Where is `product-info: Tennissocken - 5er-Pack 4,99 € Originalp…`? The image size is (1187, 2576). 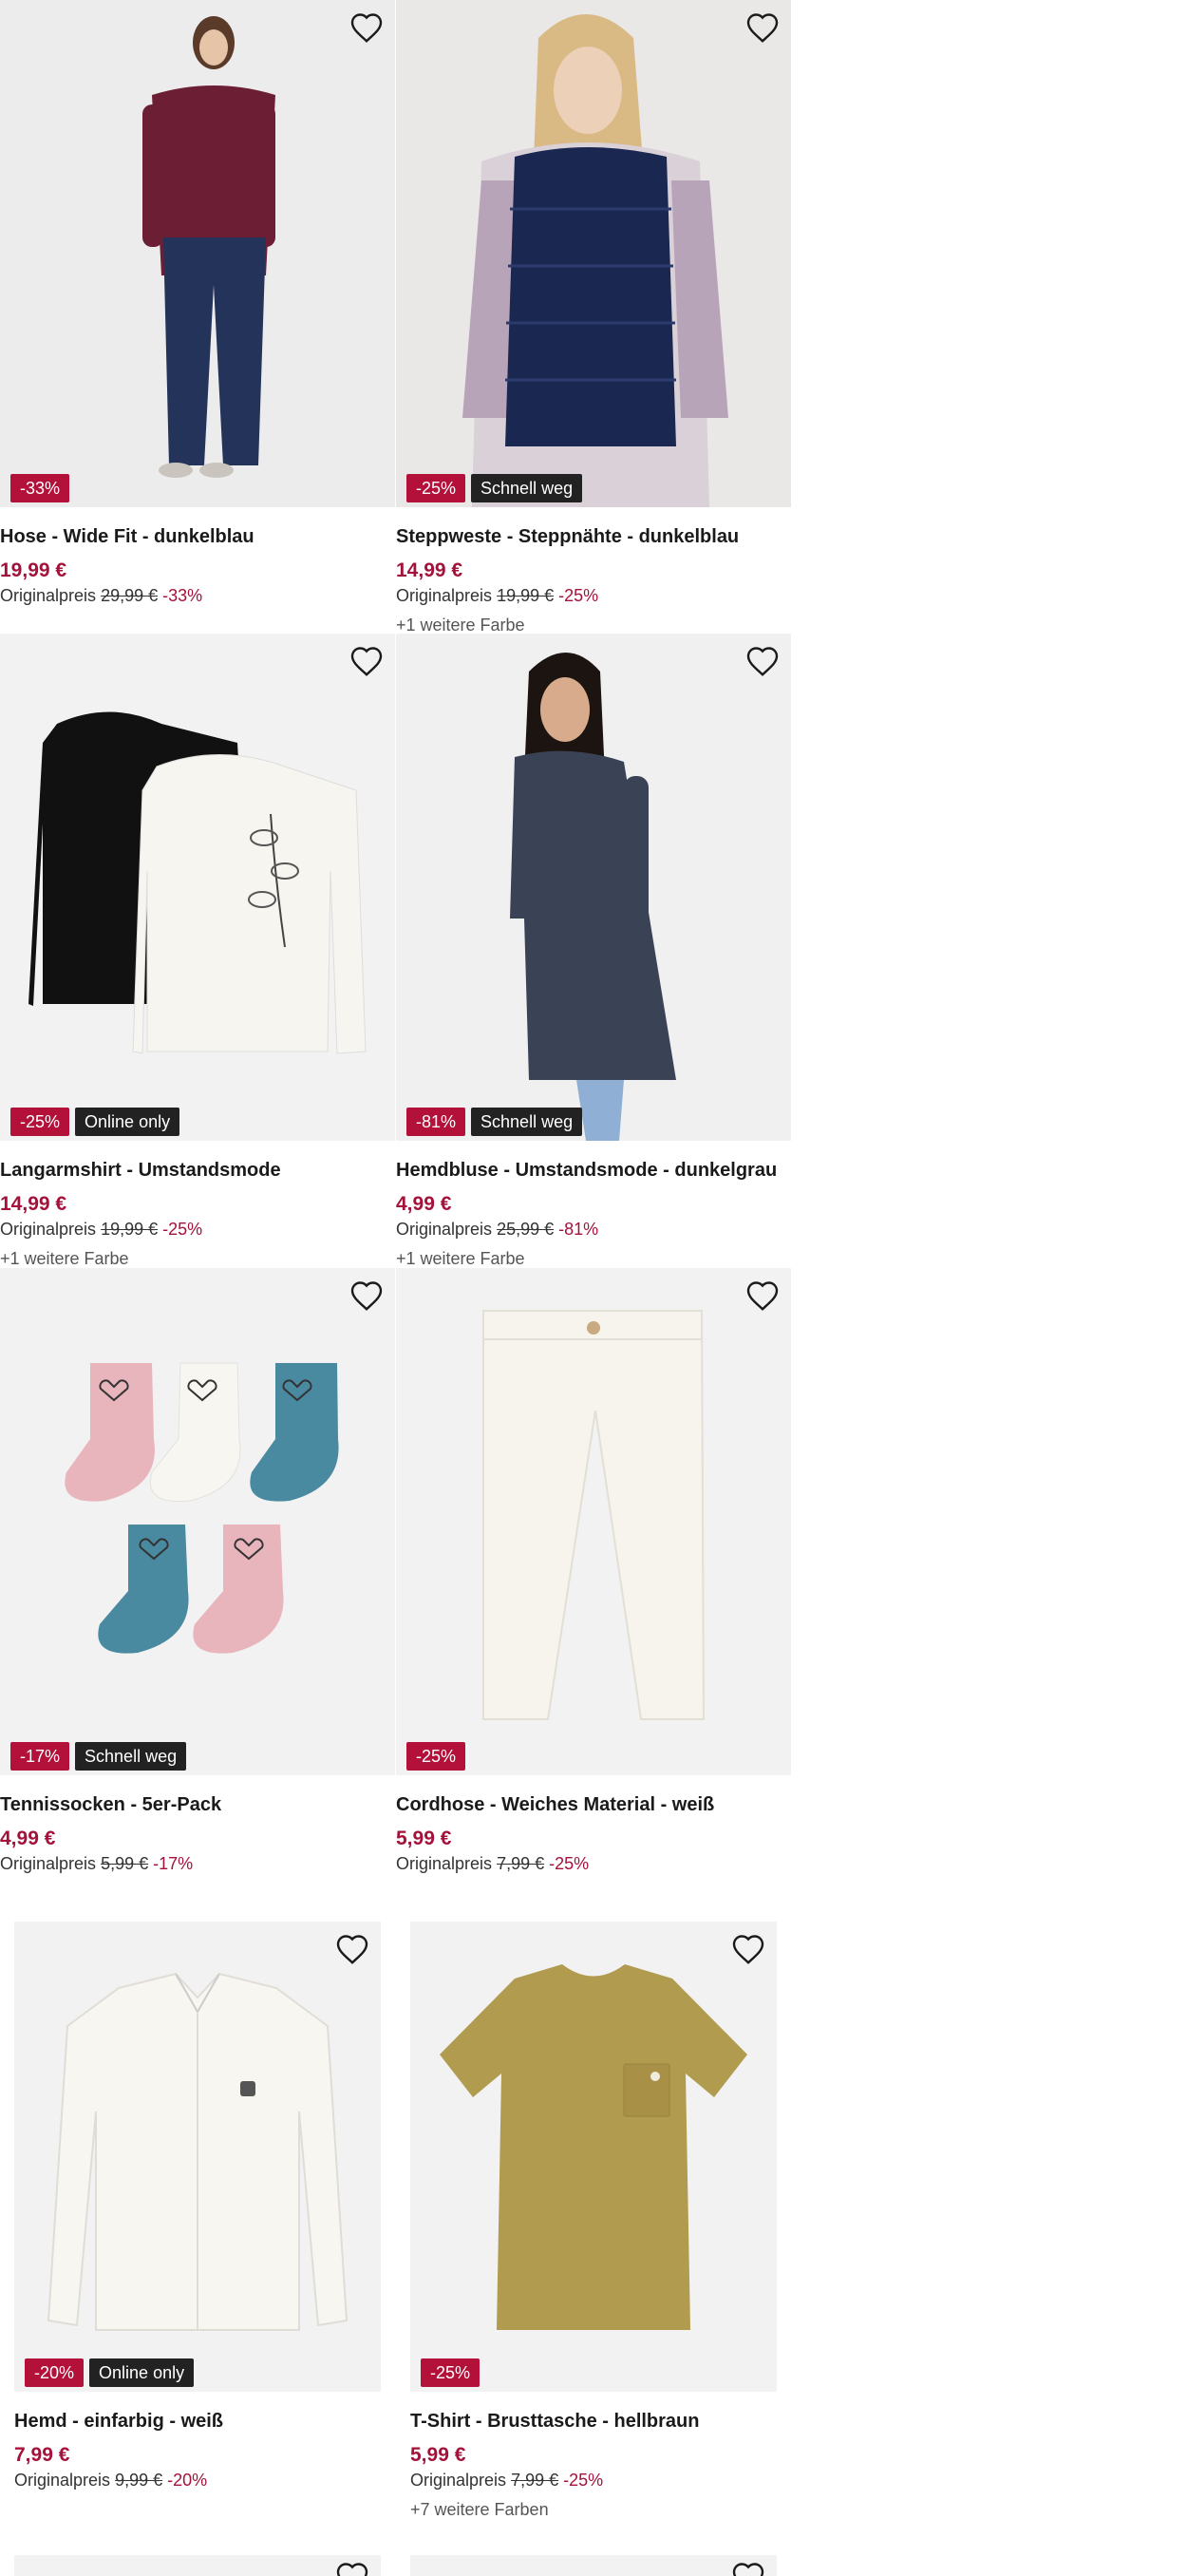
product-info: Tennissocken - 5er-Pack 4,99 € Originalp… is located at coordinates (197, 1825).